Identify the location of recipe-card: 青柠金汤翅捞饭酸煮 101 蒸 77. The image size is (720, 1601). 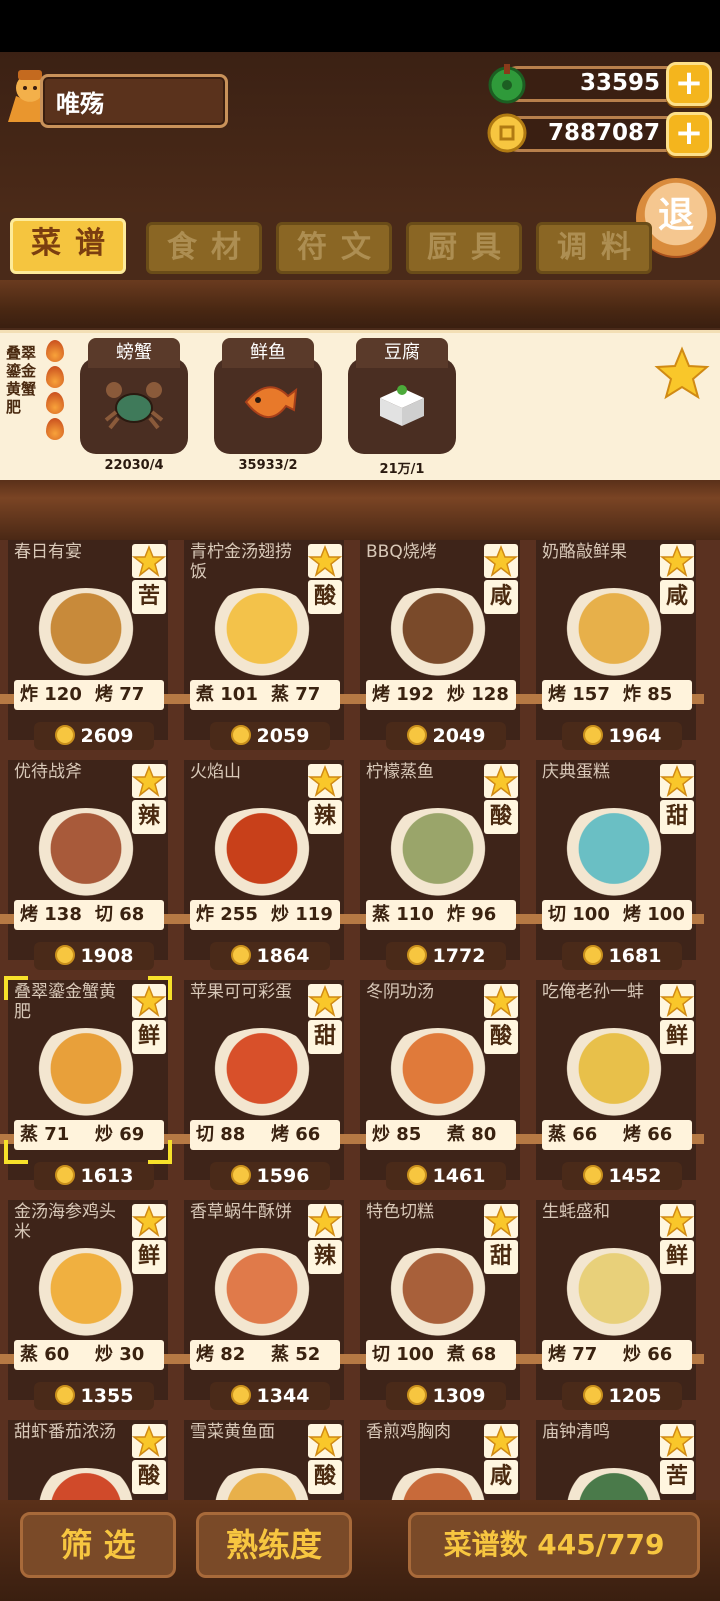
(264, 640).